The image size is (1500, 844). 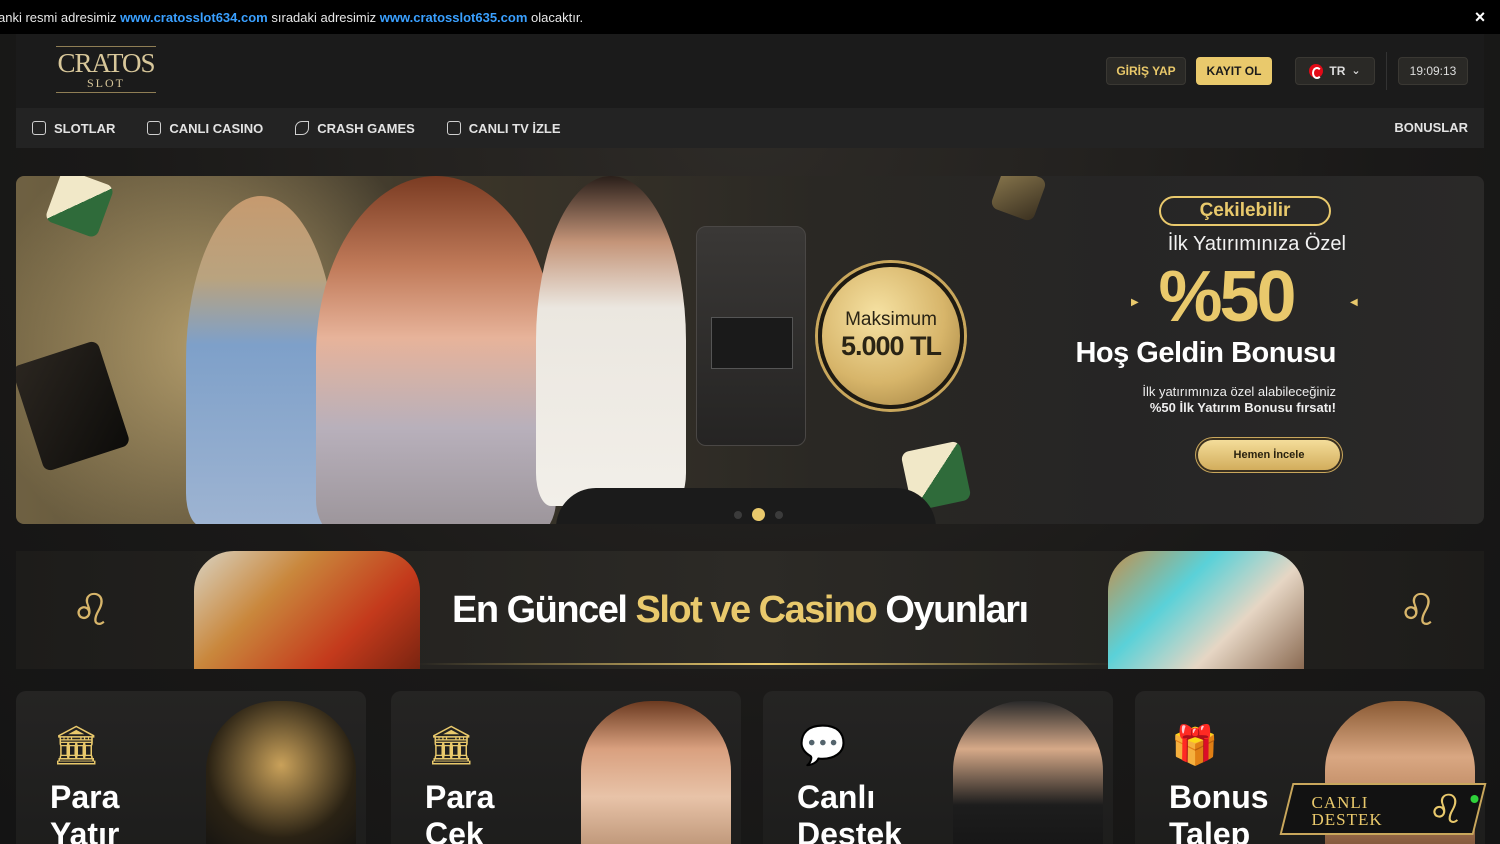 I want to click on hero-model-center, so click(x=436, y=350).